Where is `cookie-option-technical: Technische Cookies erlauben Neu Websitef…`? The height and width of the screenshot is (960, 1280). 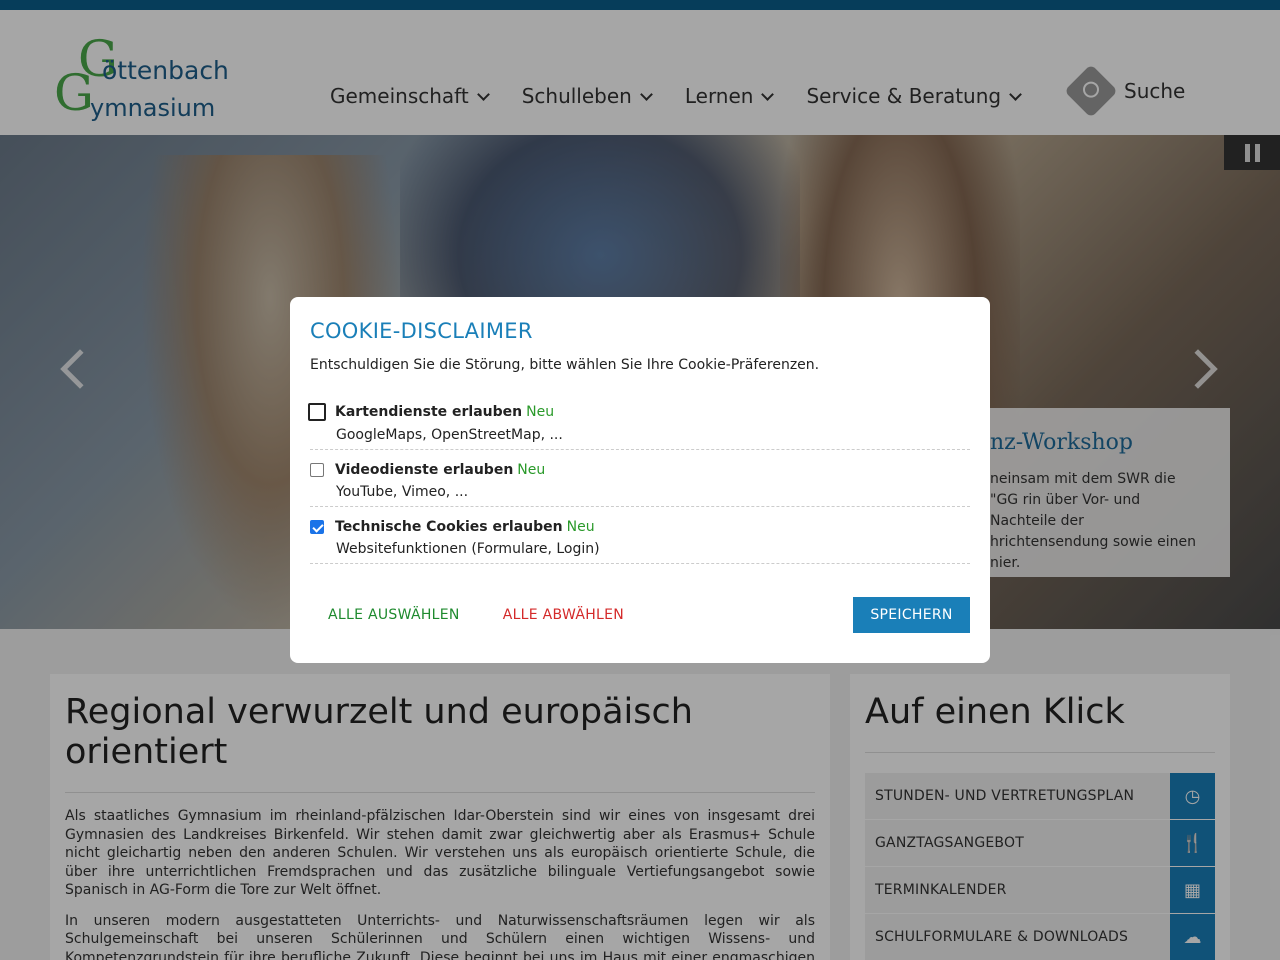 cookie-option-technical: Technische Cookies erlauben Neu Websitef… is located at coordinates (640, 535).